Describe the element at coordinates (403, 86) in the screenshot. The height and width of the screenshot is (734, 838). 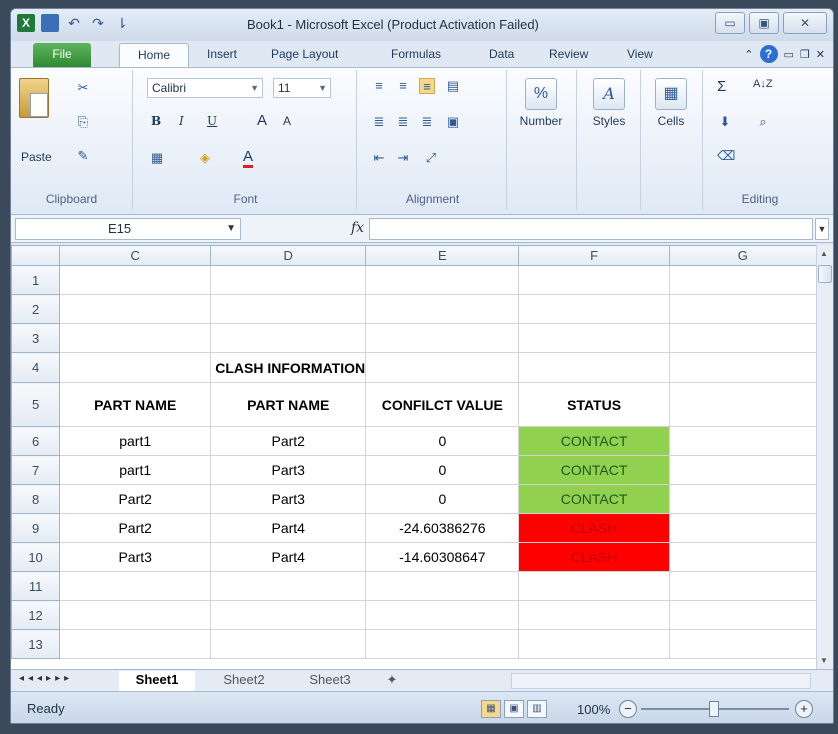
I see `align-middle-icon: ≡` at that location.